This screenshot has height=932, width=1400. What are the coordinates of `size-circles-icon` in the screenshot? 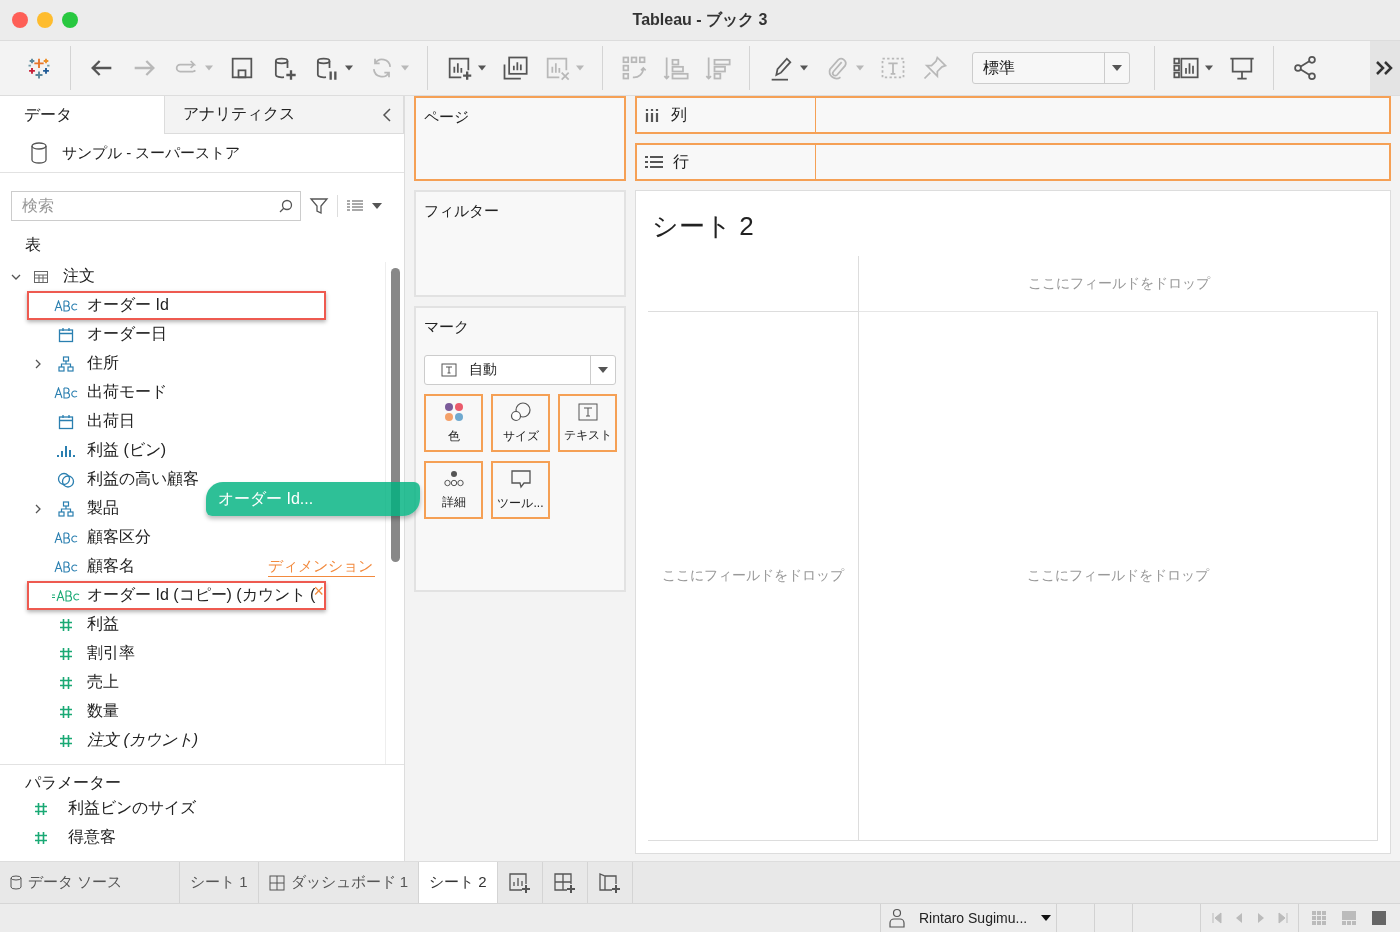 It's located at (520, 411).